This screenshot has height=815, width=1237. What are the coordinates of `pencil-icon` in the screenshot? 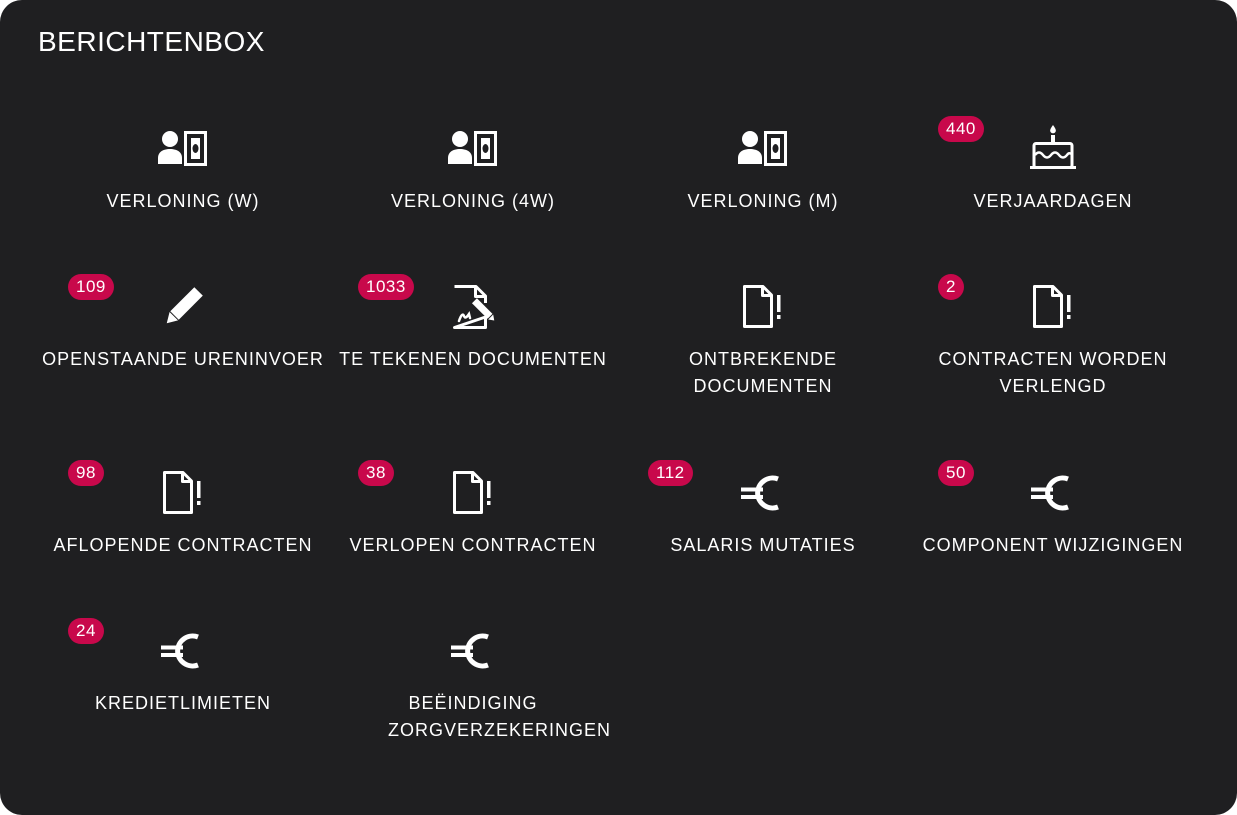 It's located at (183, 307).